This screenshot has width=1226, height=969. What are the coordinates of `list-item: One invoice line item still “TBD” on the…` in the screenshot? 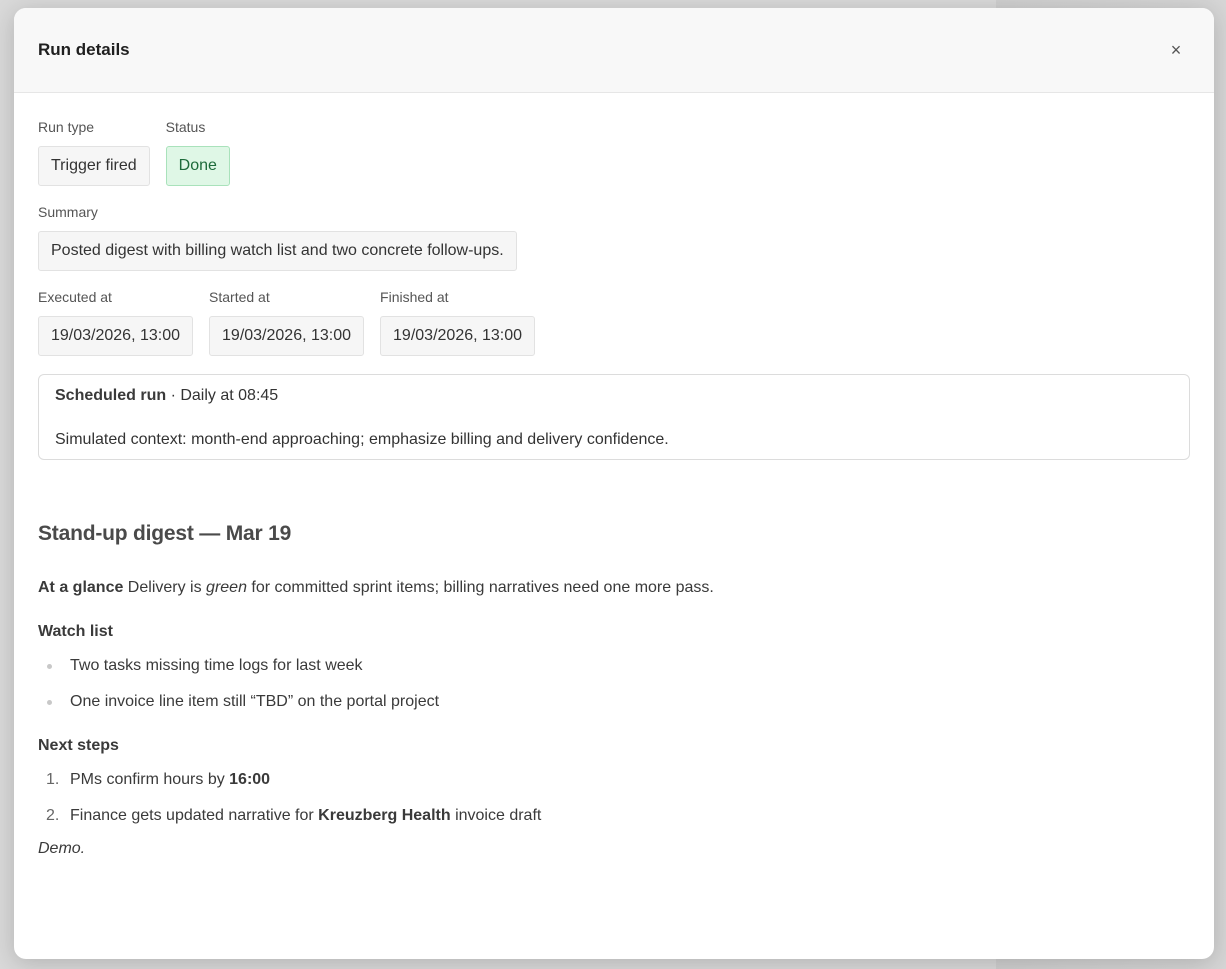 It's located at (614, 702).